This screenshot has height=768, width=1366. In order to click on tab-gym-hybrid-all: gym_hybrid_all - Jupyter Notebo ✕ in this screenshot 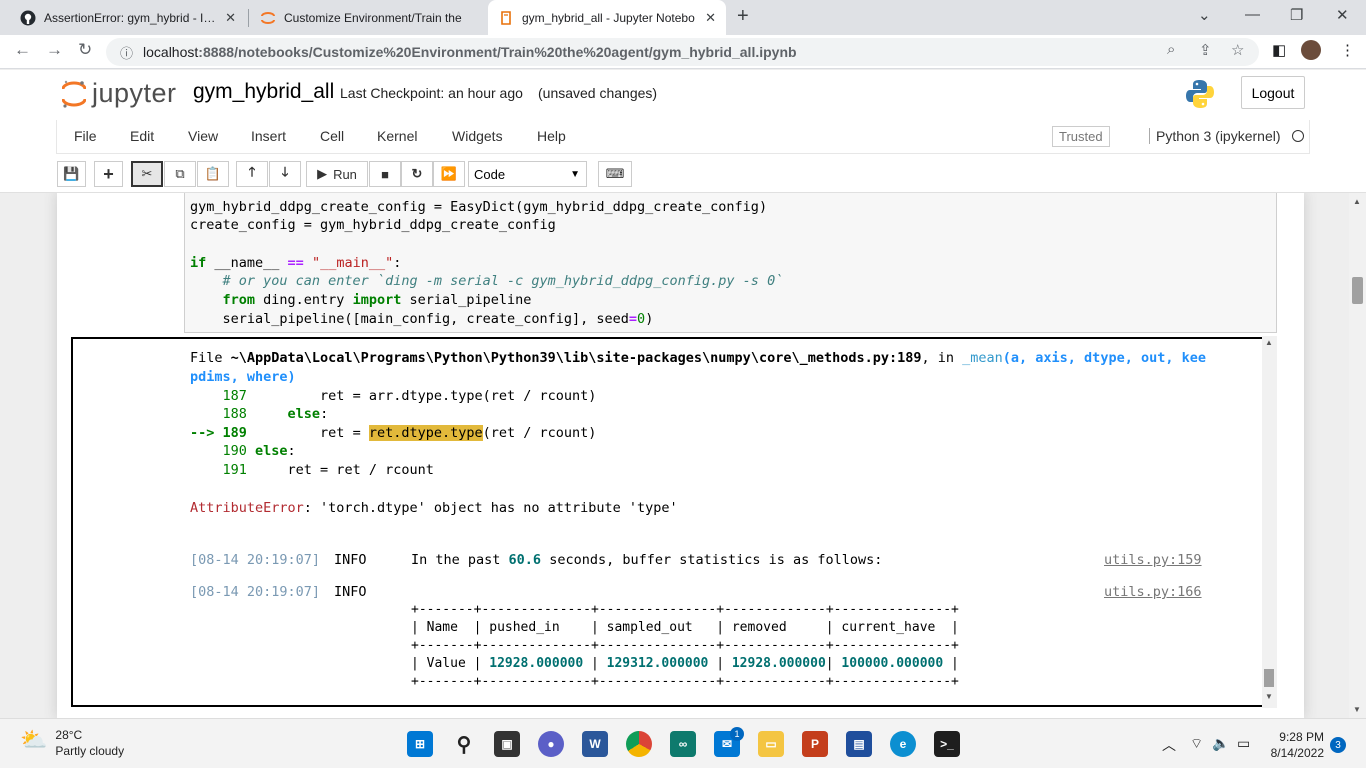, I will do `click(607, 17)`.